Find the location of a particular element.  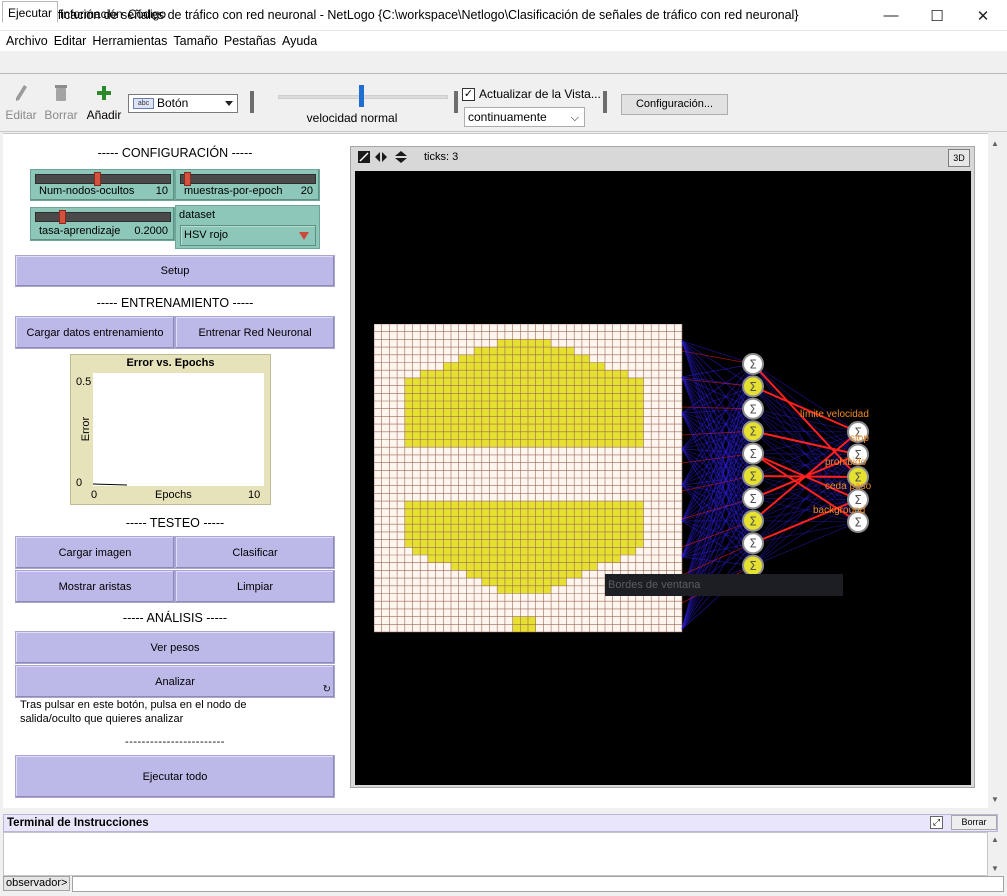

vertical-arrows-icon is located at coordinates (401, 157).